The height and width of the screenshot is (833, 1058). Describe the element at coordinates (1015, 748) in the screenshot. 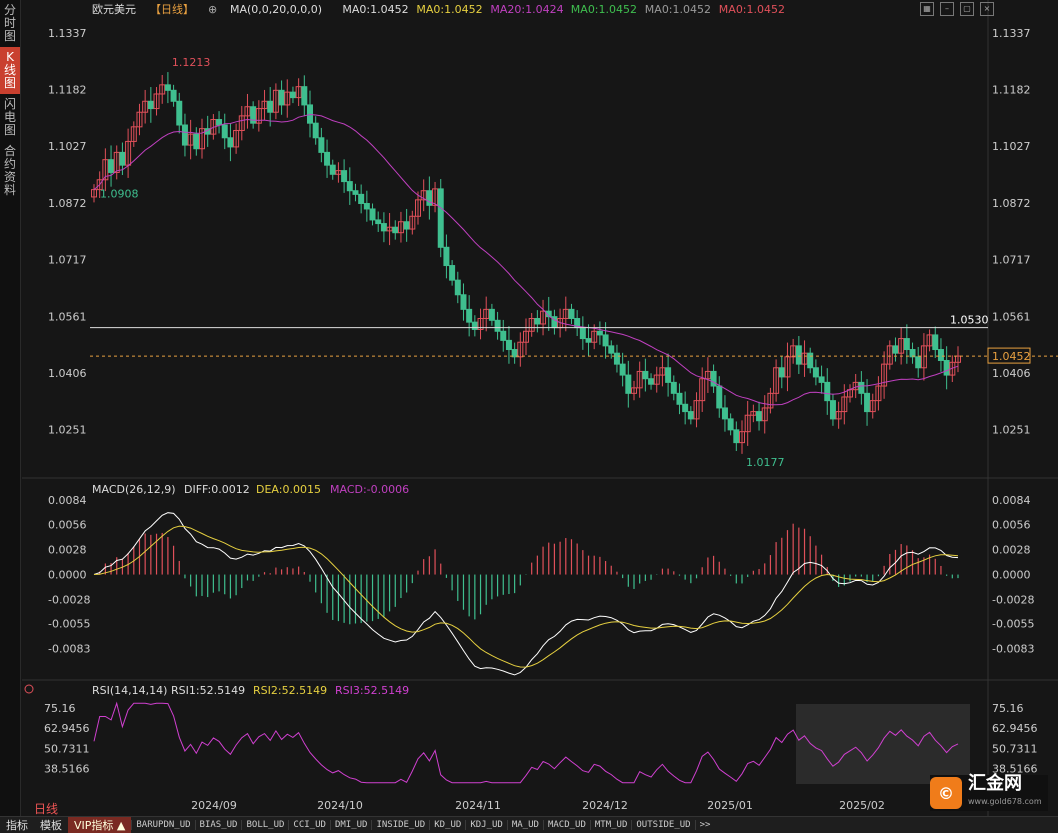

I see `rsi-tick-right: 50.7311` at that location.